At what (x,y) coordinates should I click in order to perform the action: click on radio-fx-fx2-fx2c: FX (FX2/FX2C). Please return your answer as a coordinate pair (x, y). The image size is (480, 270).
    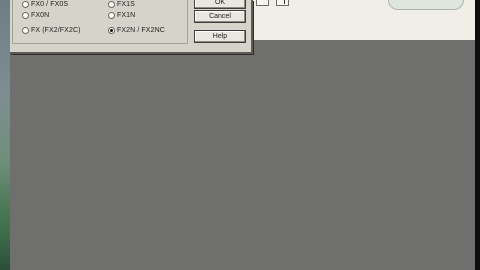
    Looking at the image, I should click on (51, 30).